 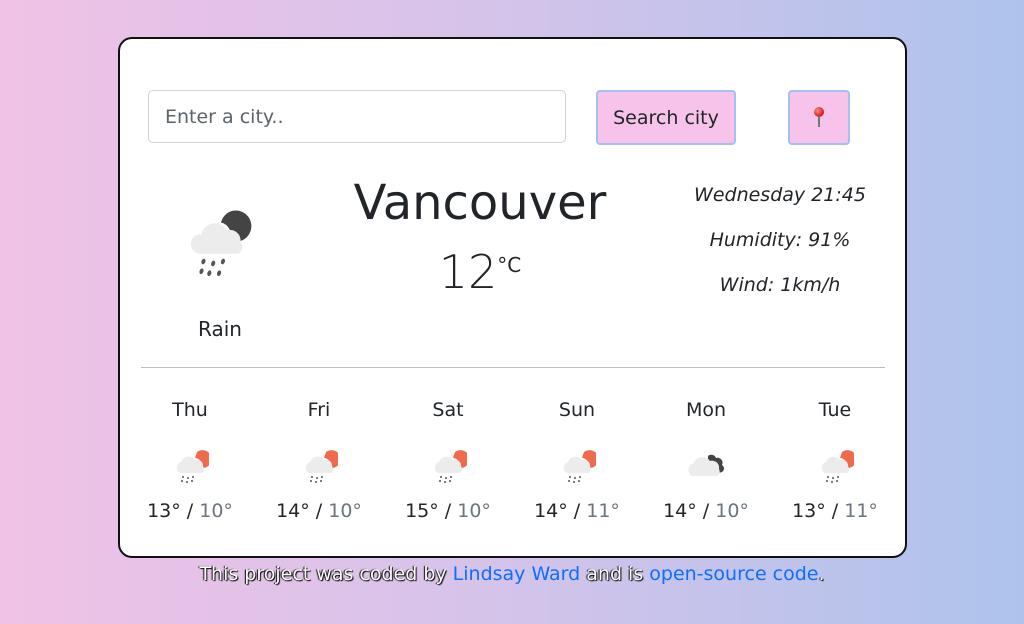 I want to click on forecast-day: Thu 13° / 10°, so click(x=190, y=459).